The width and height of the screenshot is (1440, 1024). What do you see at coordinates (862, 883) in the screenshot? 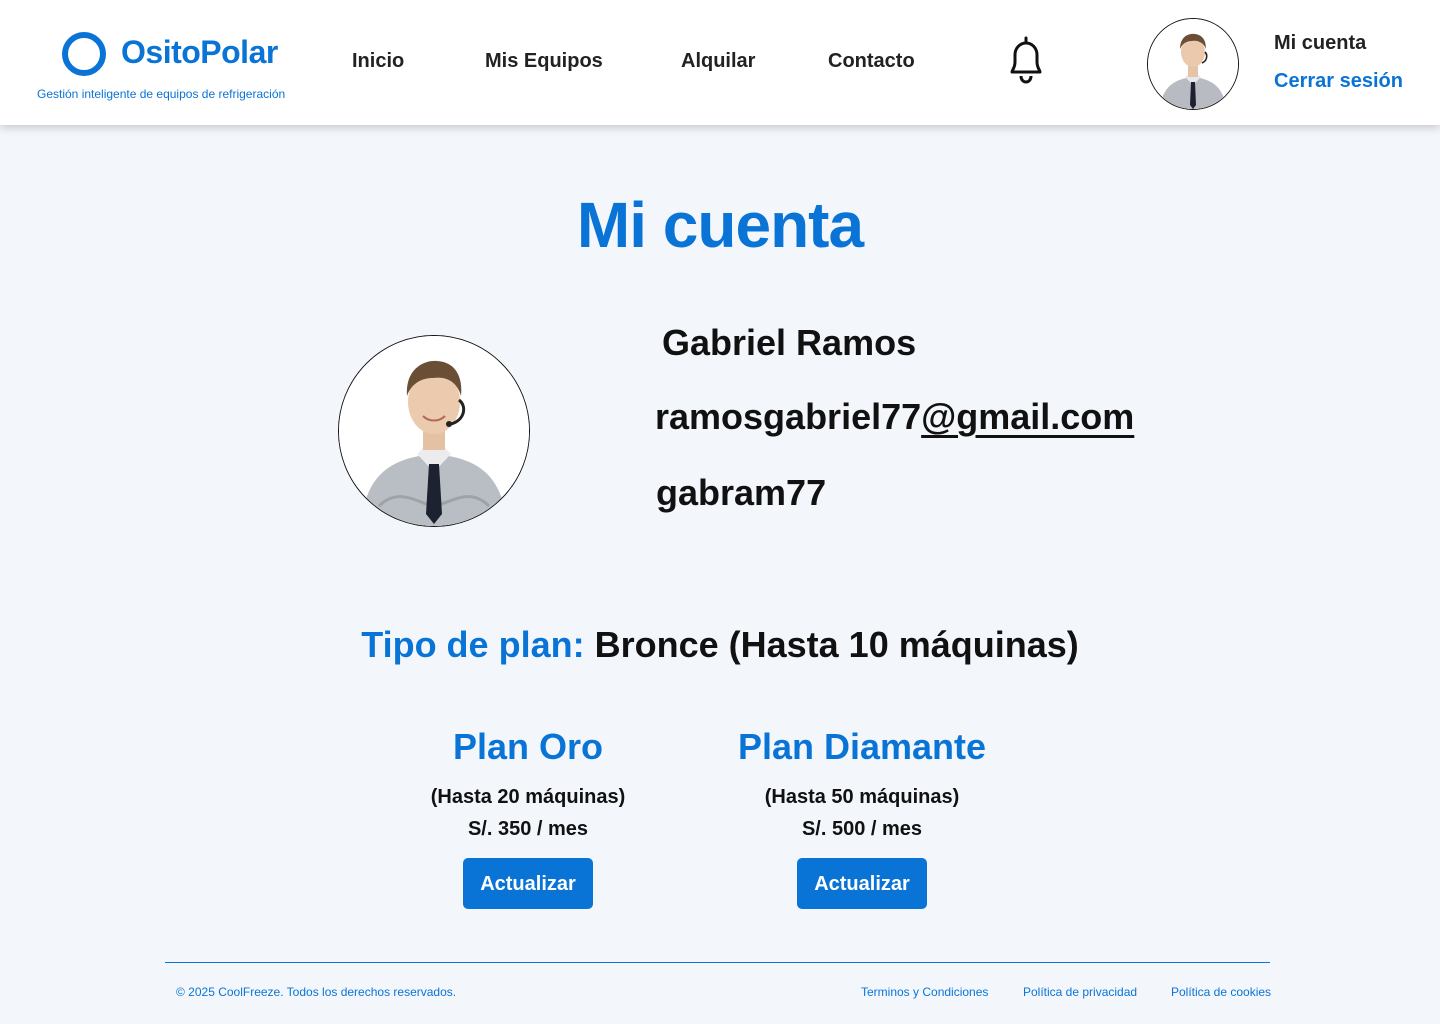
I see `upgrade-diamante-button: Actualizar` at bounding box center [862, 883].